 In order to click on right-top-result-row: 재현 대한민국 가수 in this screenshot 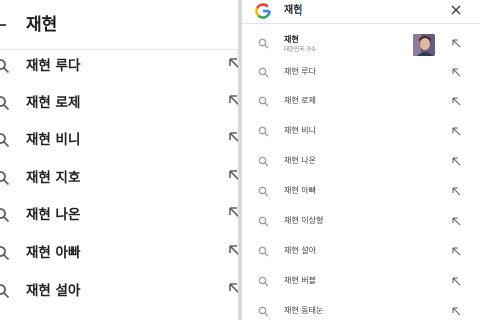, I will do `click(361, 44)`.